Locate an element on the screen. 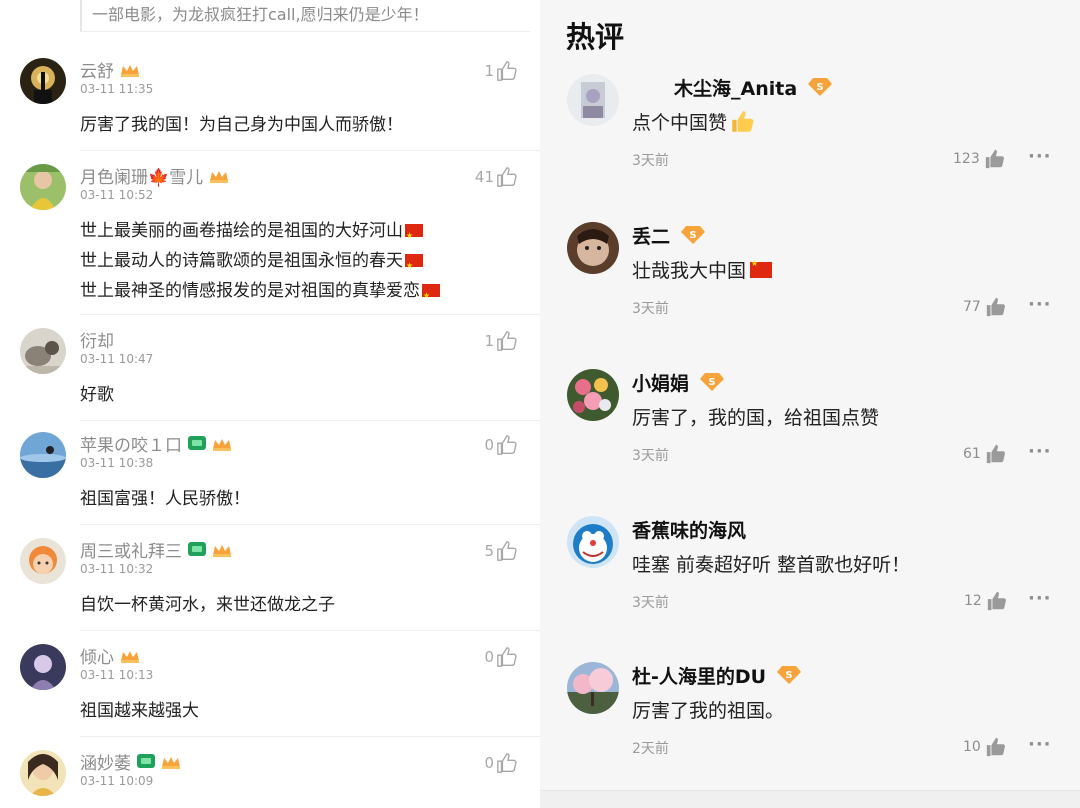 This screenshot has height=808, width=1080. comment-text: 厉害了，我的国，给祖国点赞 is located at coordinates (756, 418).